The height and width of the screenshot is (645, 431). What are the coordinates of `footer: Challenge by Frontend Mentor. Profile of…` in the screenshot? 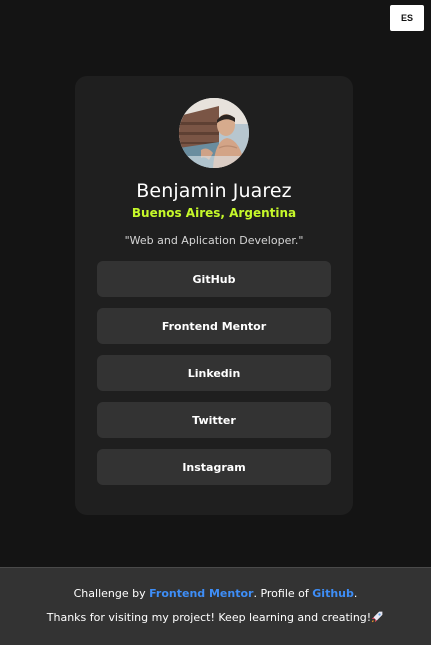 It's located at (215, 606).